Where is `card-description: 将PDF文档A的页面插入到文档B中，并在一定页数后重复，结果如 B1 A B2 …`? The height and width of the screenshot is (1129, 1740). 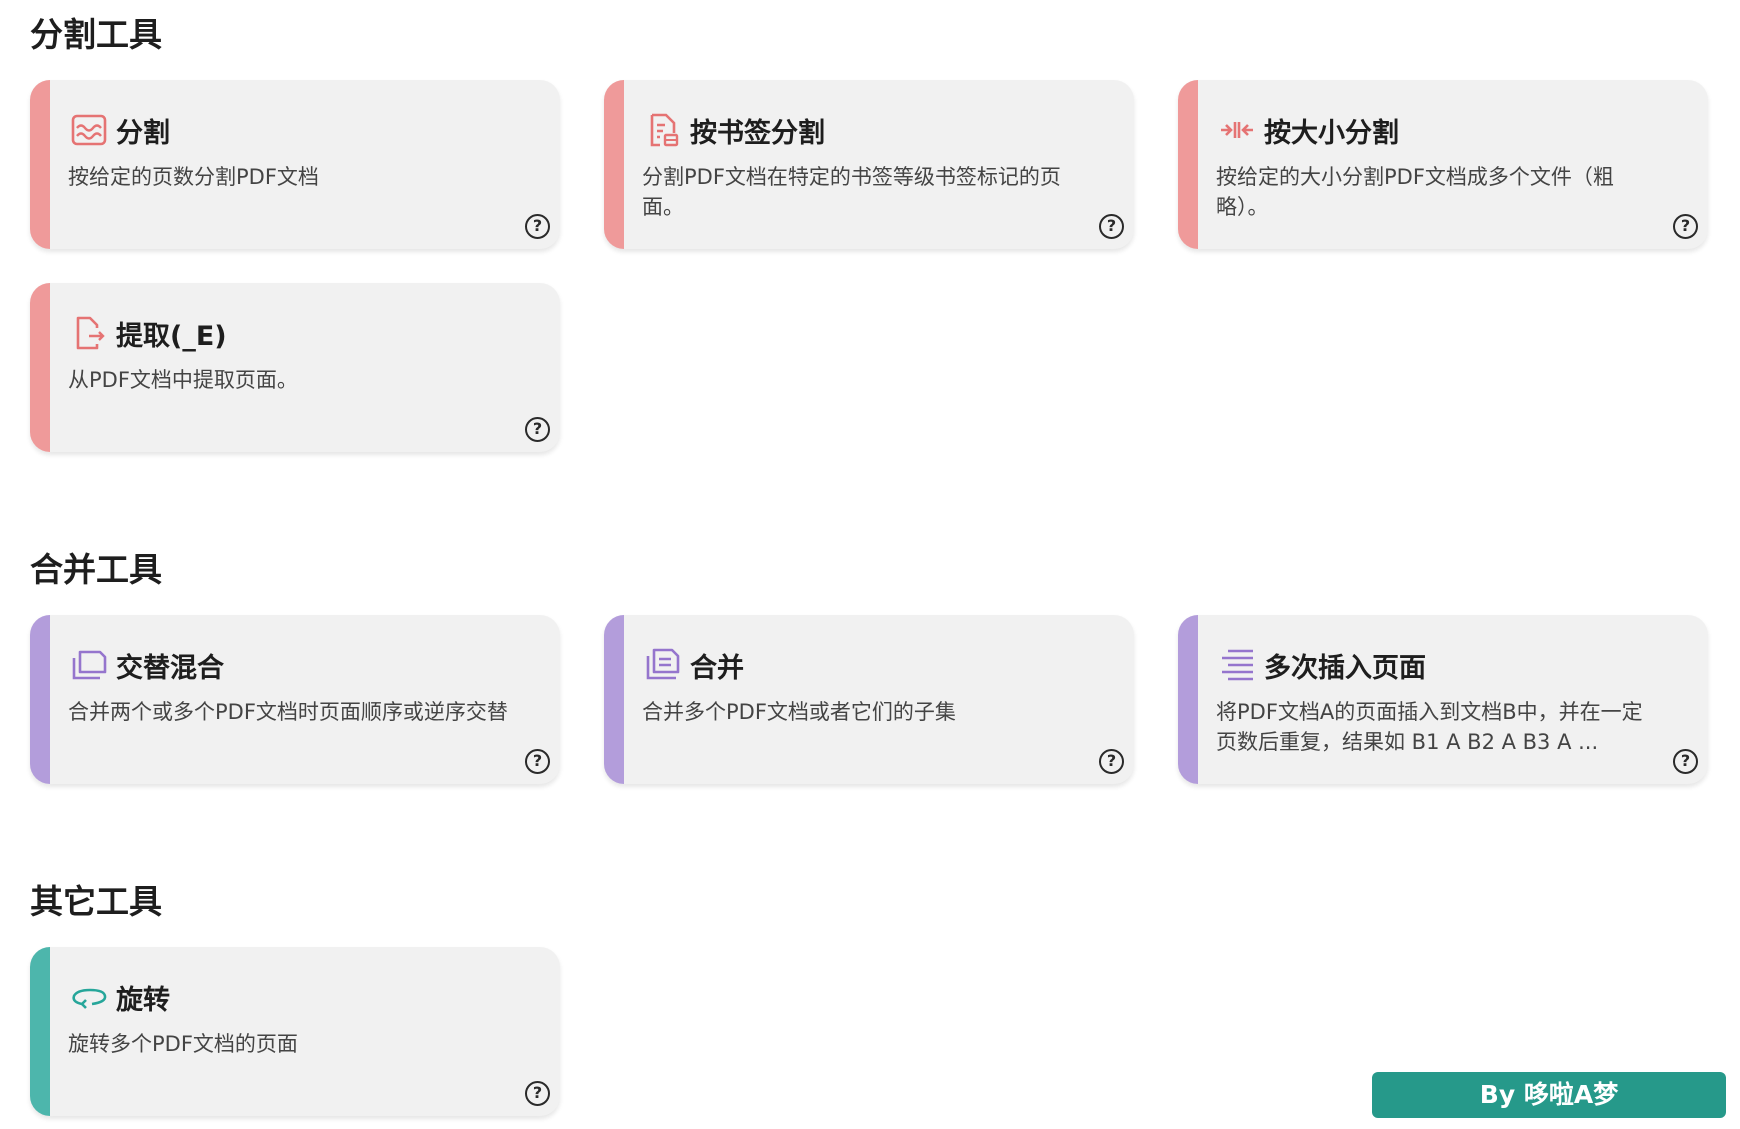
card-description: 将PDF文档A的页面插入到文档B中，并在一定页数后重复，结果如 B1 A B2 … is located at coordinates (1429, 727).